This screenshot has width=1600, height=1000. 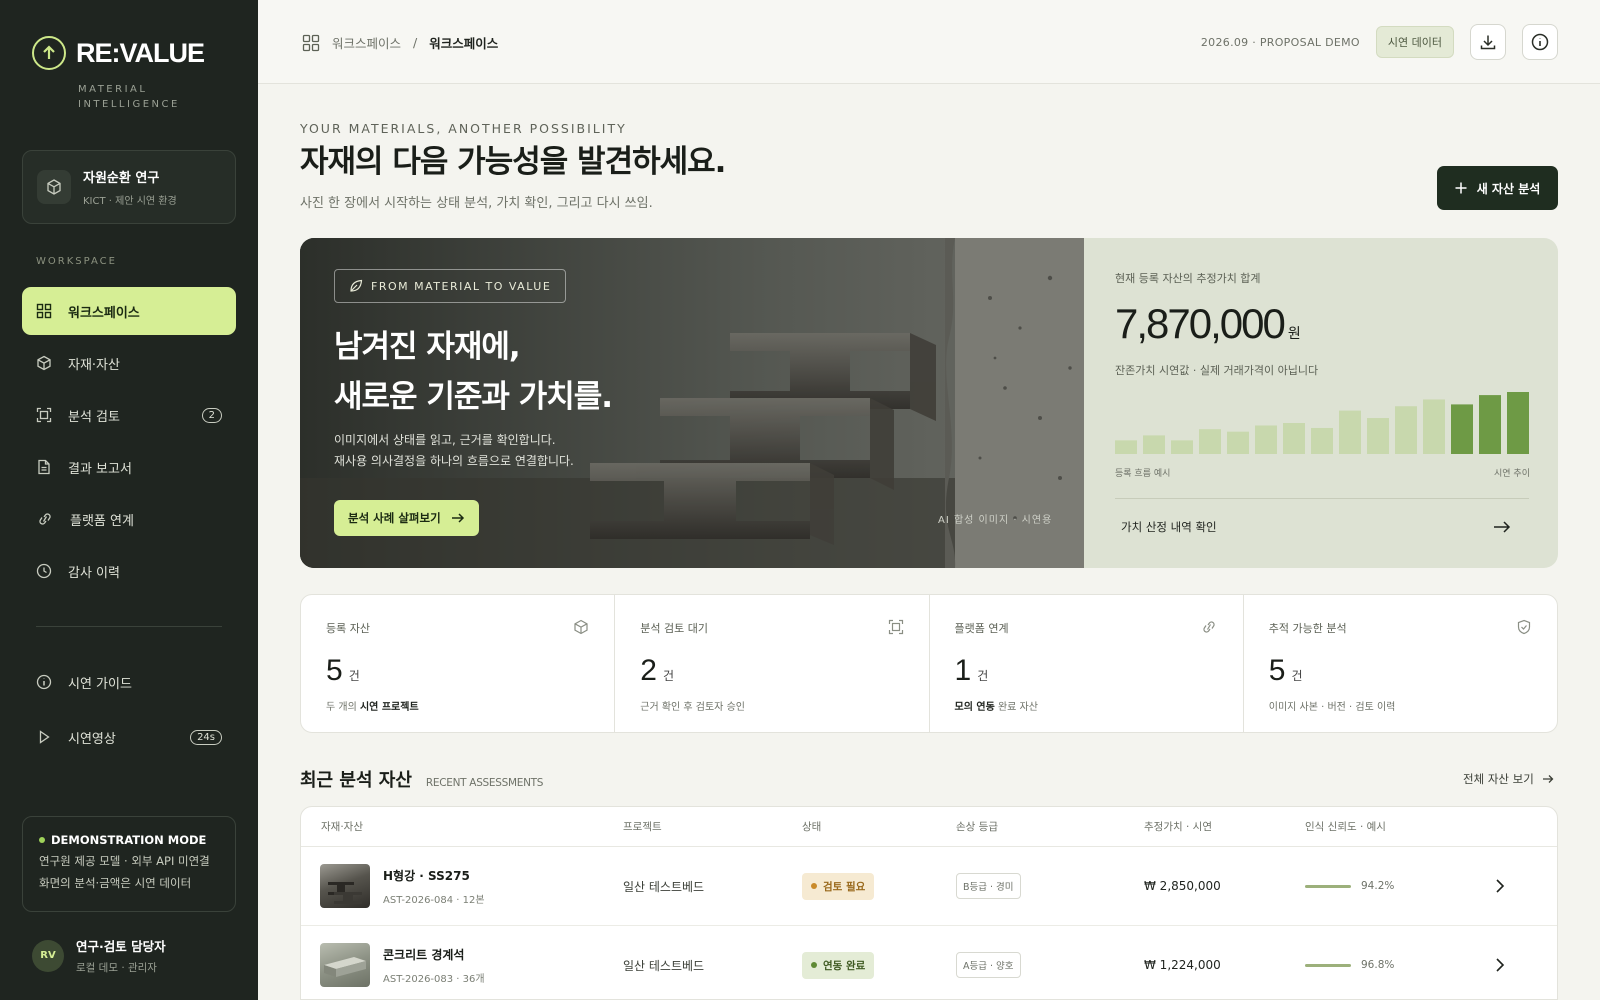 I want to click on stat-foot-post: 완료 자산, so click(x=1016, y=707).